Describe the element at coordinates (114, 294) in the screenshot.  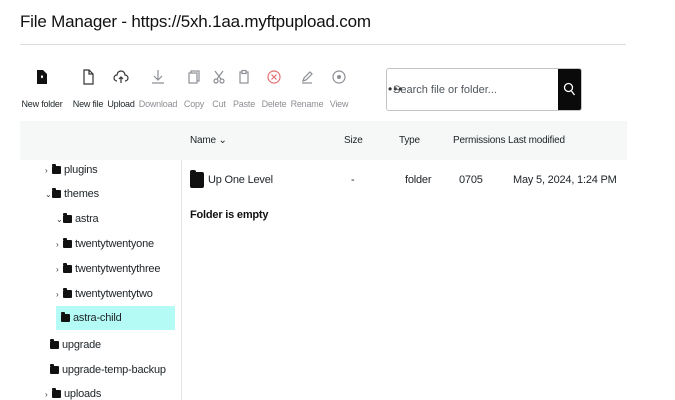
I see `tree-item-label: twentytwentytwo` at that location.